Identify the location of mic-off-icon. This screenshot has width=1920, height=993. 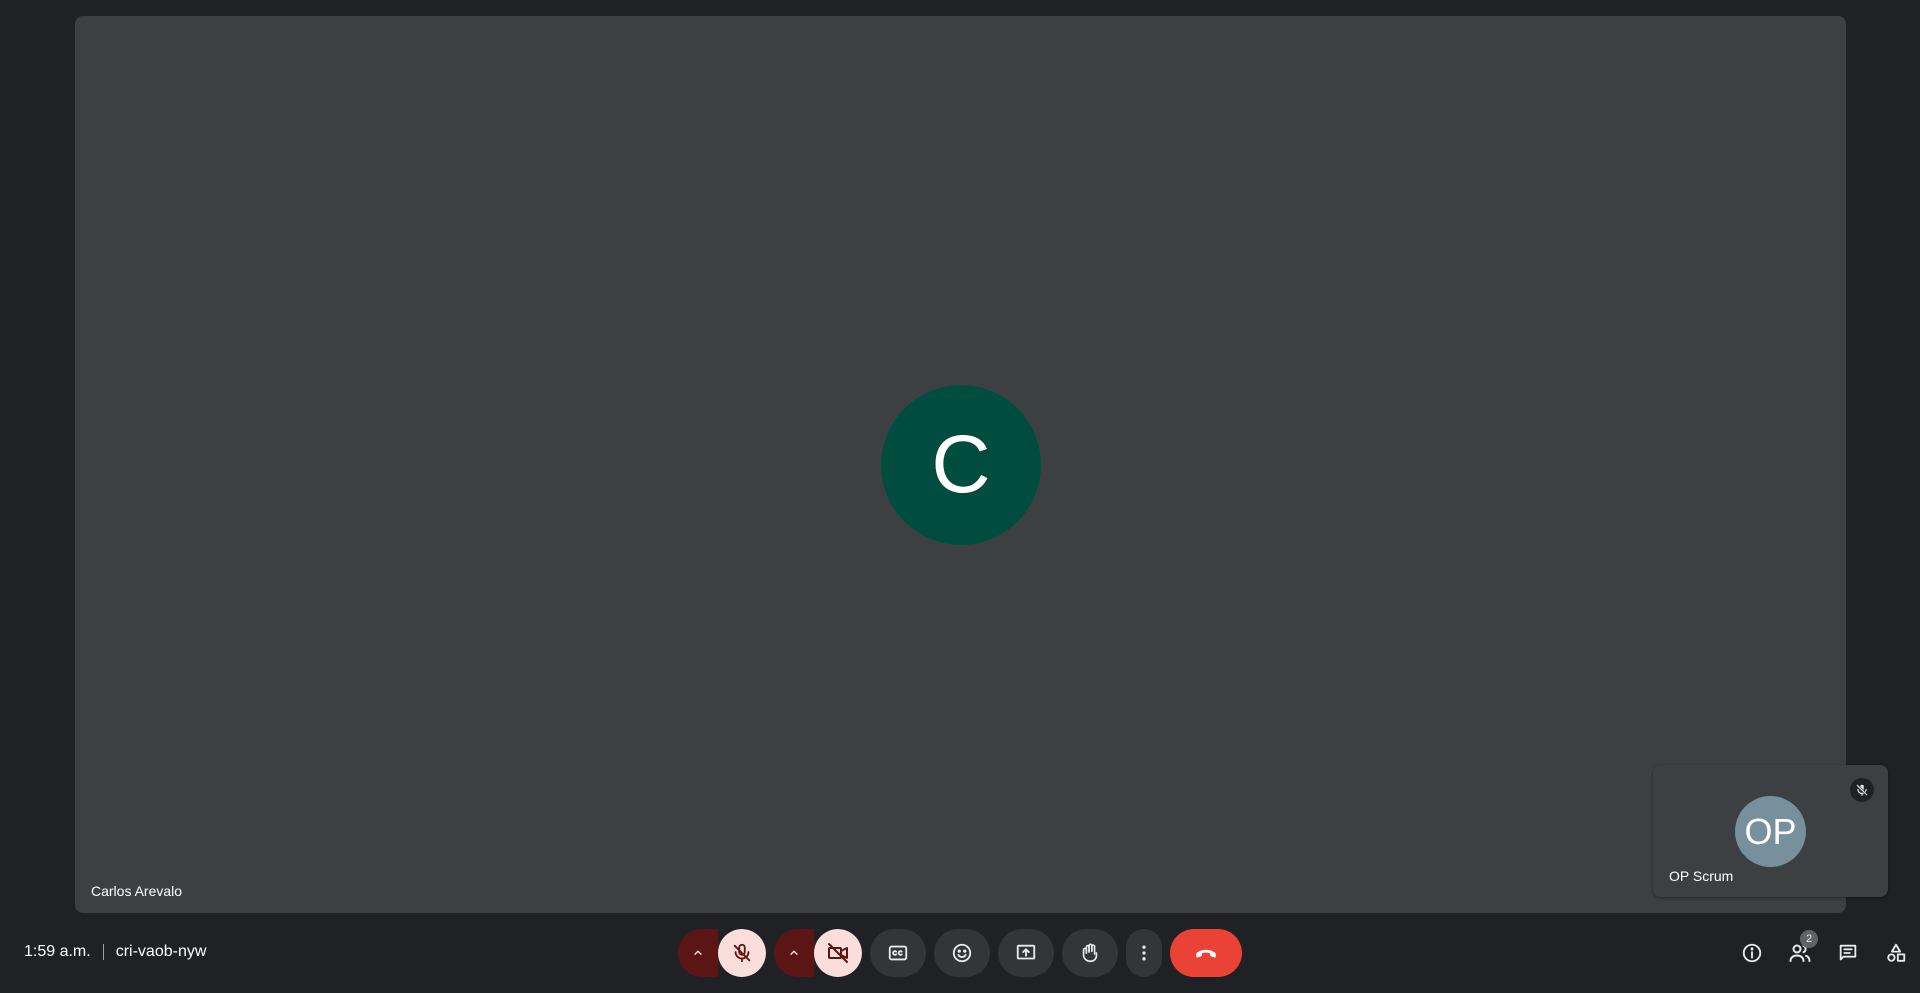
(742, 953).